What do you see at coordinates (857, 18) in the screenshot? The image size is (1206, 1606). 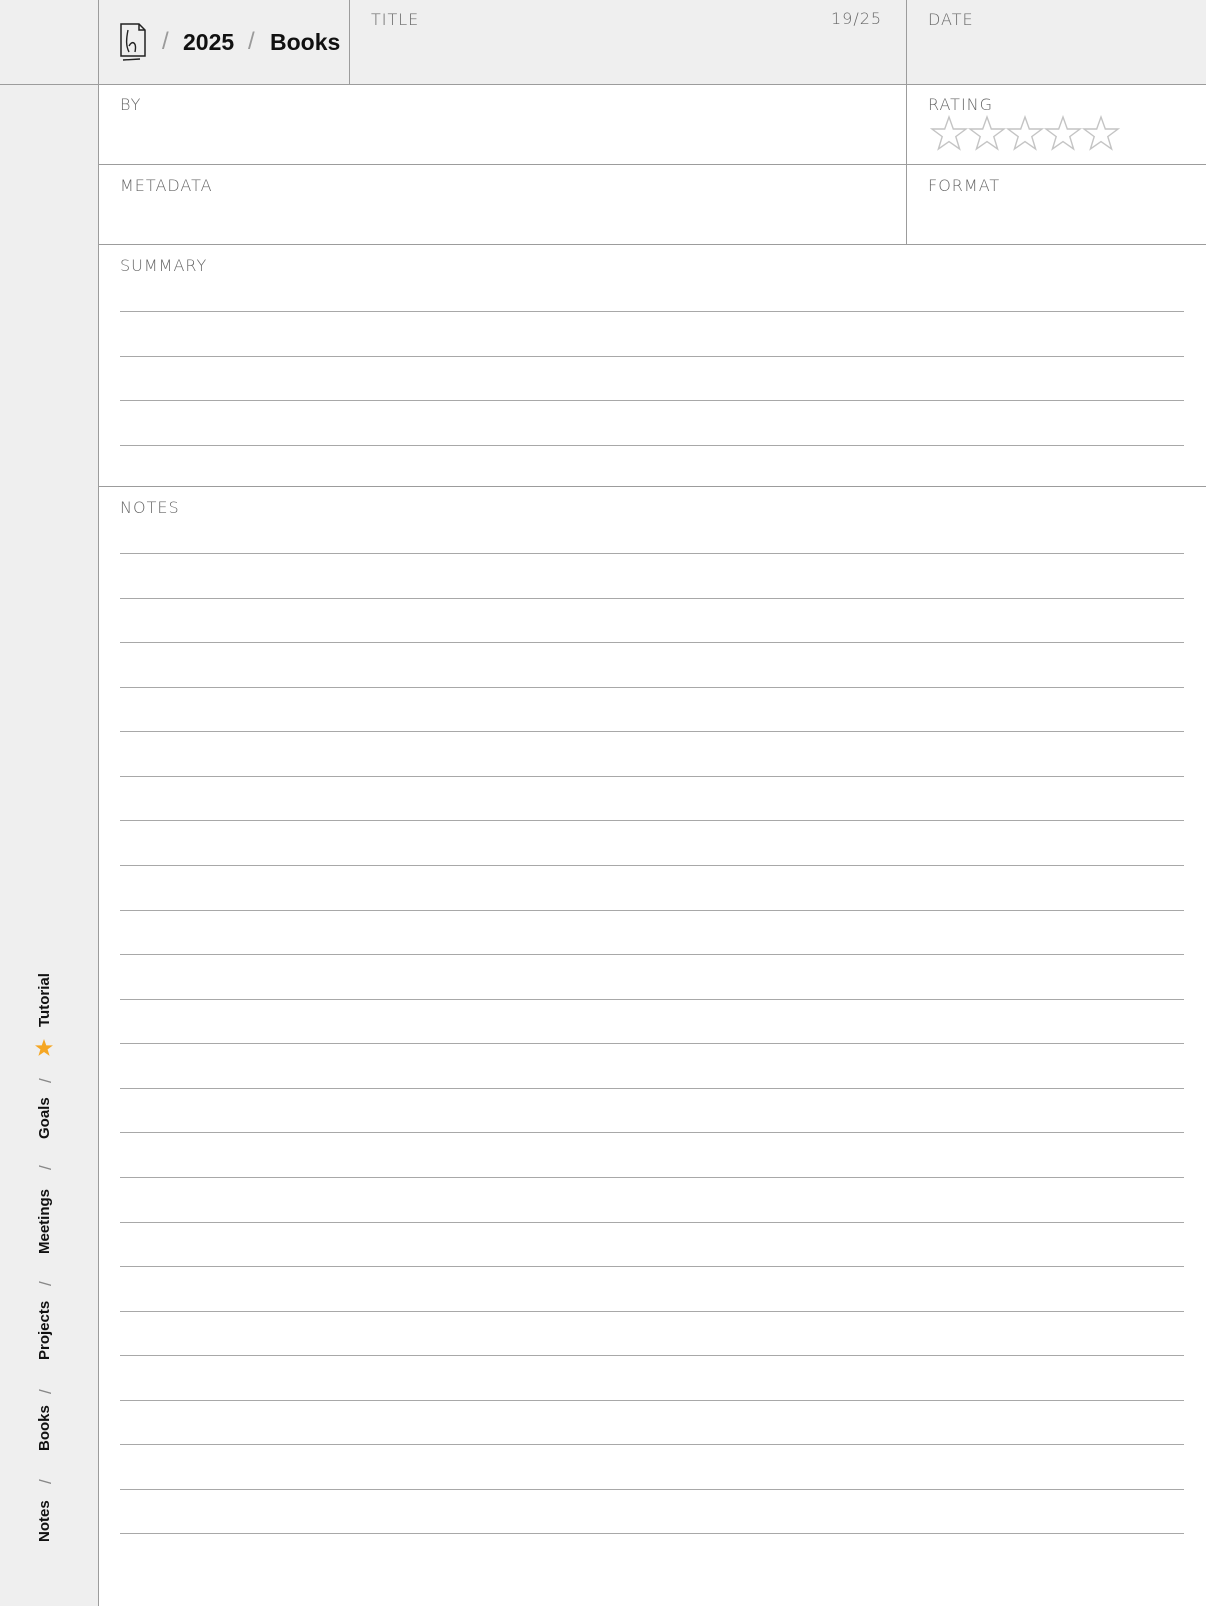 I see `page-counter: 19/25` at bounding box center [857, 18].